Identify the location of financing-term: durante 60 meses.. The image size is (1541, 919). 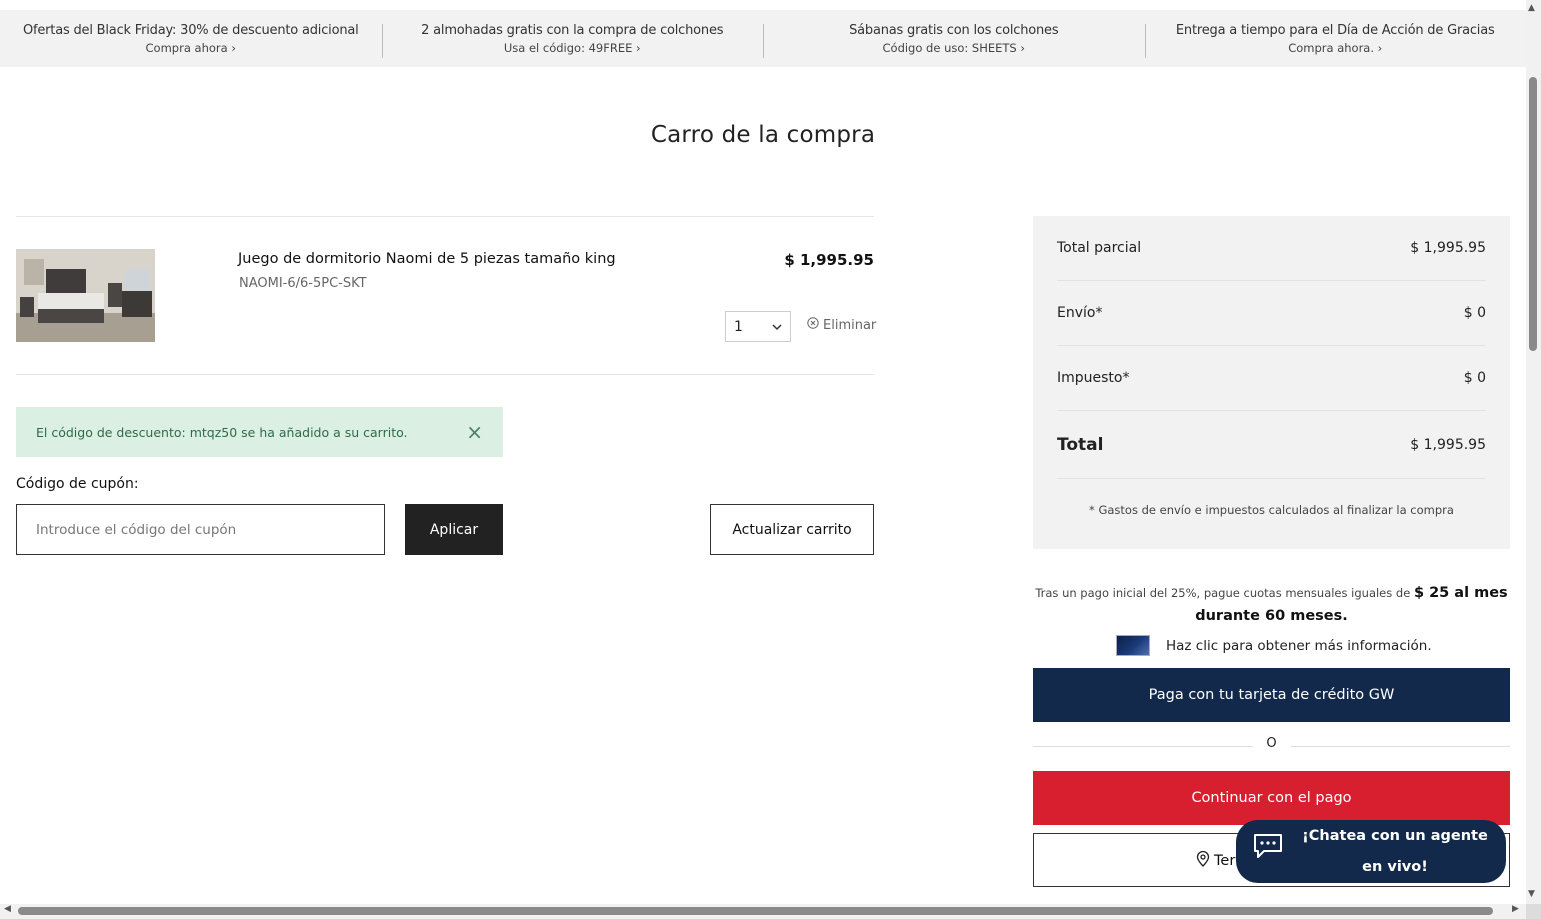
(1271, 616).